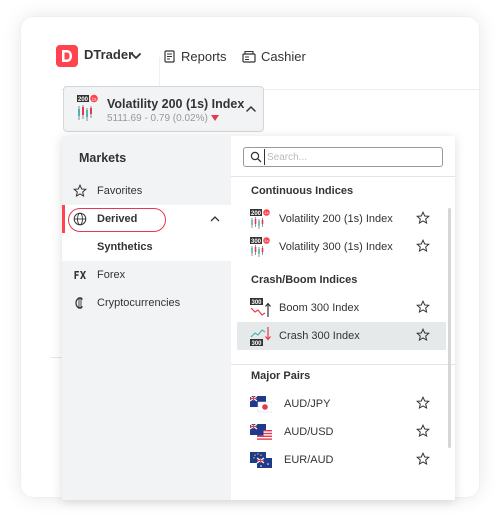  I want to click on market-name: Volatility 300 (1s) Index, so click(336, 247).